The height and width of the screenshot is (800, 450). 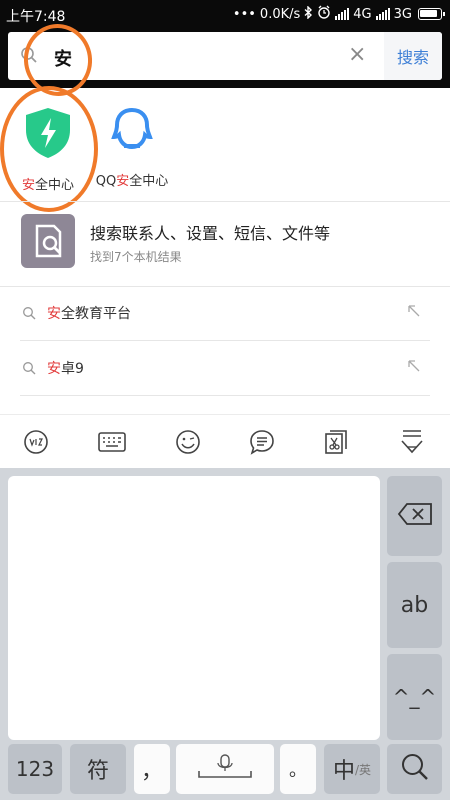 What do you see at coordinates (98, 769) in the screenshot?
I see `symbols-key: 符` at bounding box center [98, 769].